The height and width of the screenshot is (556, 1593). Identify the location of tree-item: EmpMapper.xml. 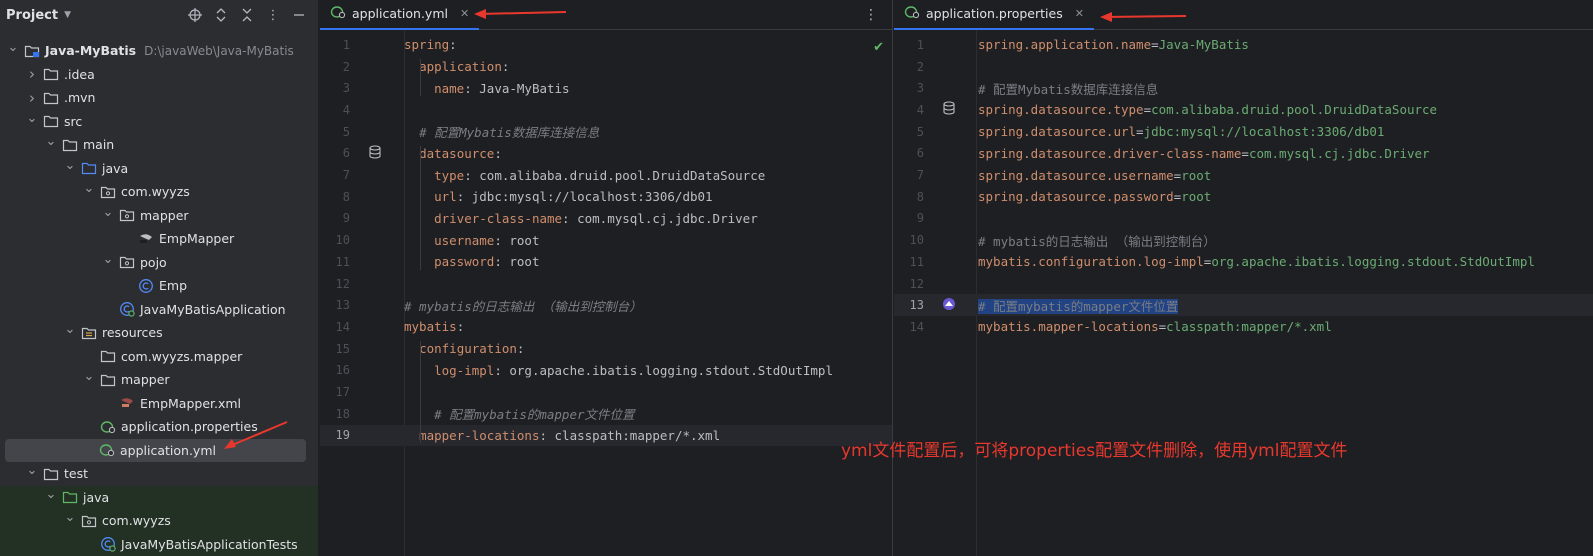
(159, 404).